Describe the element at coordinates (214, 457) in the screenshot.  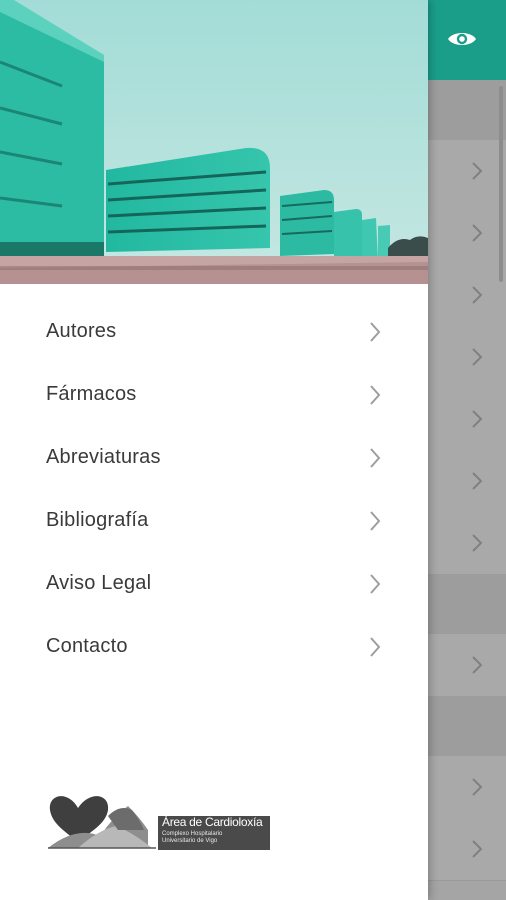
I see `menu-item-abreviaturas: Abreviaturas` at that location.